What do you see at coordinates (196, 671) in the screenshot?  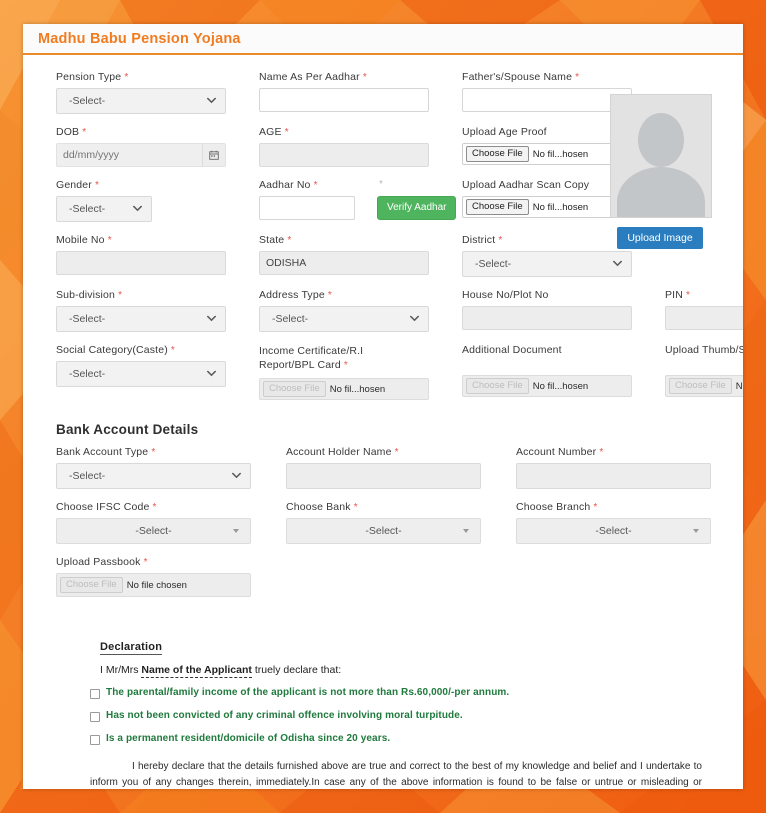 I see `declaration-applicant-name: Name of the Applicant` at bounding box center [196, 671].